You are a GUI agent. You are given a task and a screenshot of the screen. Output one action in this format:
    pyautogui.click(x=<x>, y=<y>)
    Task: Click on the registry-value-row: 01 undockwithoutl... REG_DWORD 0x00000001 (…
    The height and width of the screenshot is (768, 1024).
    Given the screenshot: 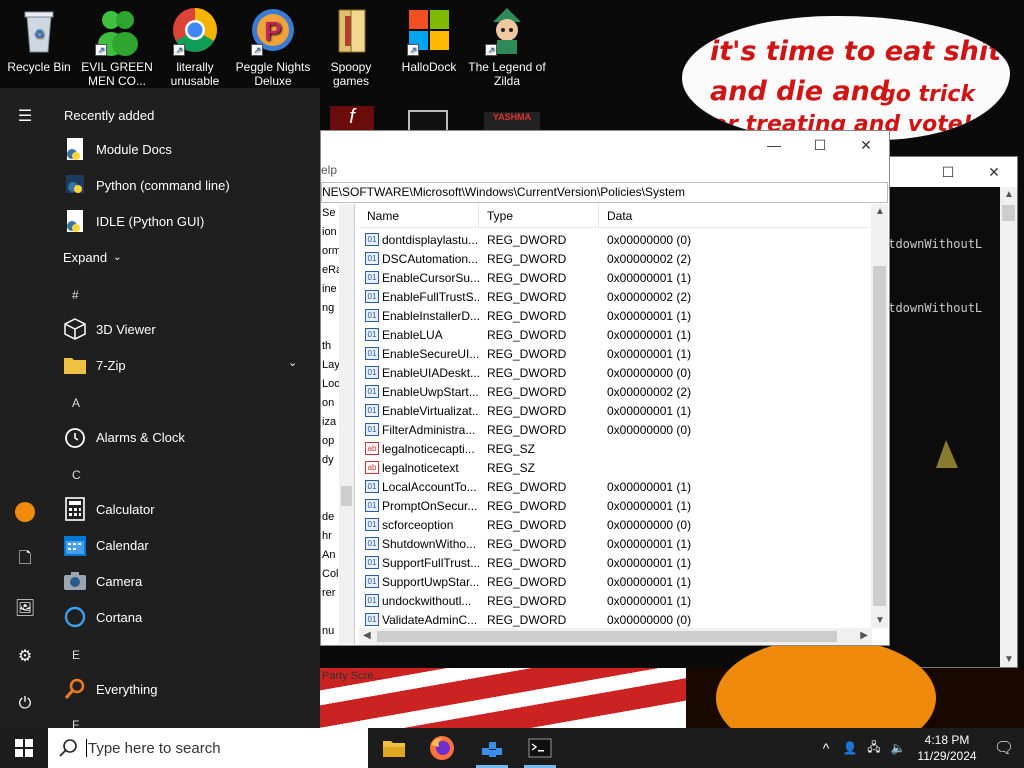 What is the action you would take?
    pyautogui.click(x=615, y=600)
    